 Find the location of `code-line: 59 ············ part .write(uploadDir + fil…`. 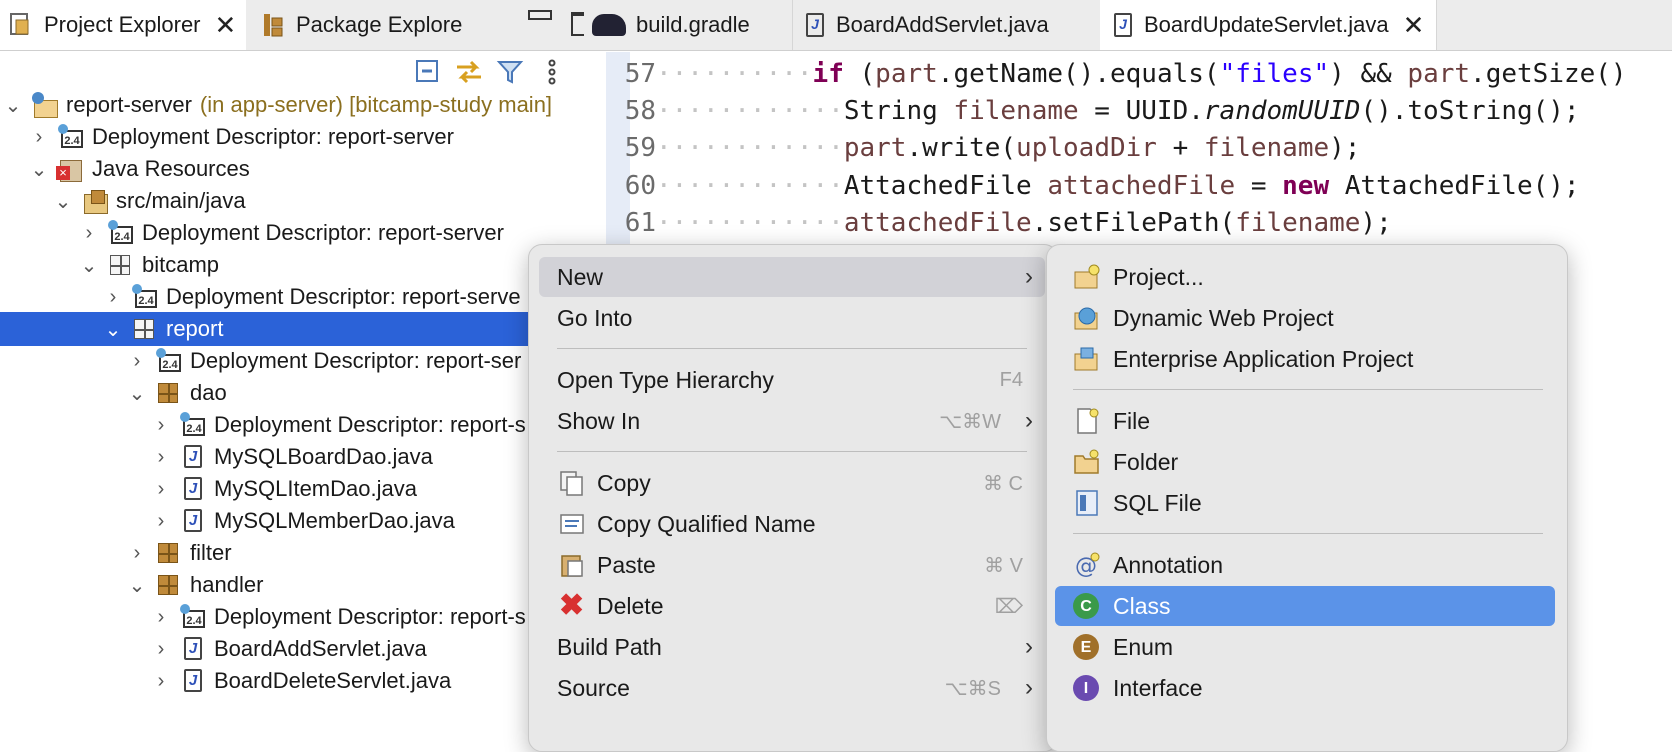

code-line: 59 ············ part .write(uploadDir + fil… is located at coordinates (972, 148).